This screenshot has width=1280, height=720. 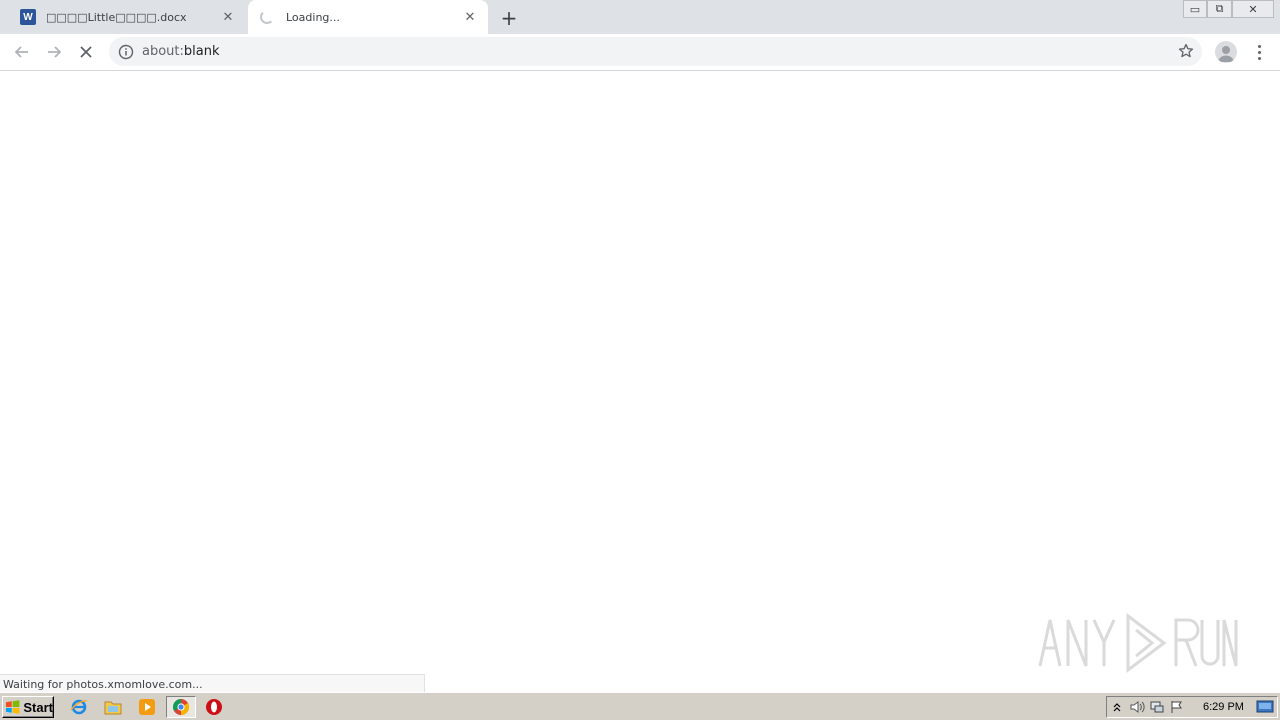 What do you see at coordinates (113, 707) in the screenshot?
I see `file-explorer-icon` at bounding box center [113, 707].